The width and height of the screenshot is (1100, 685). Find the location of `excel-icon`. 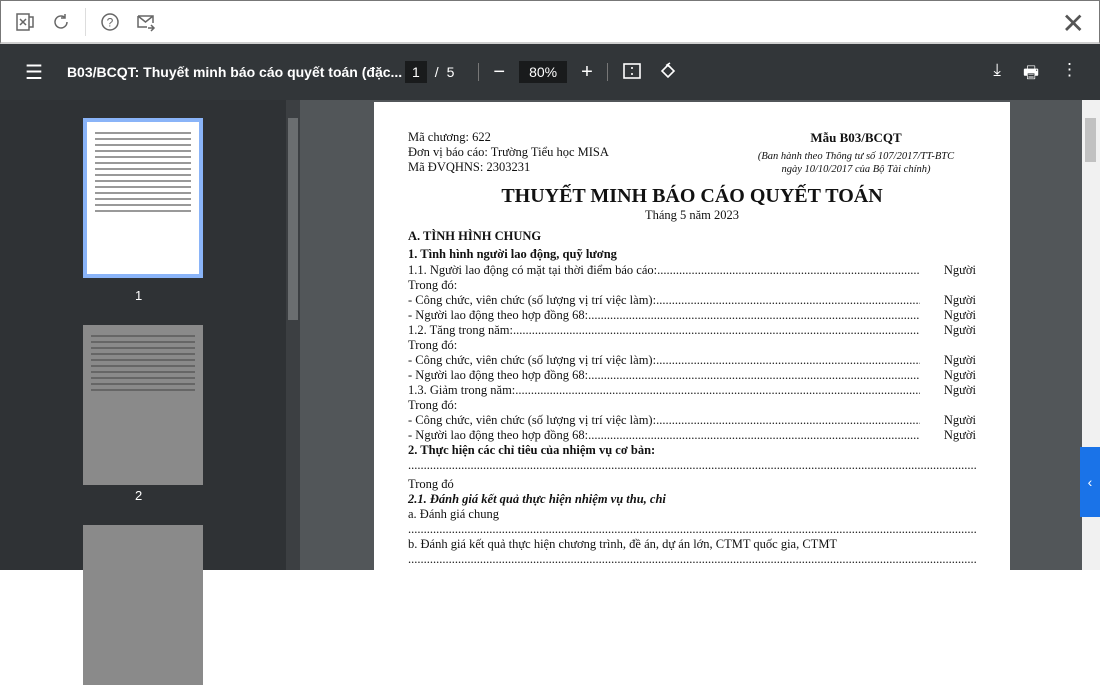

excel-icon is located at coordinates (25, 22).